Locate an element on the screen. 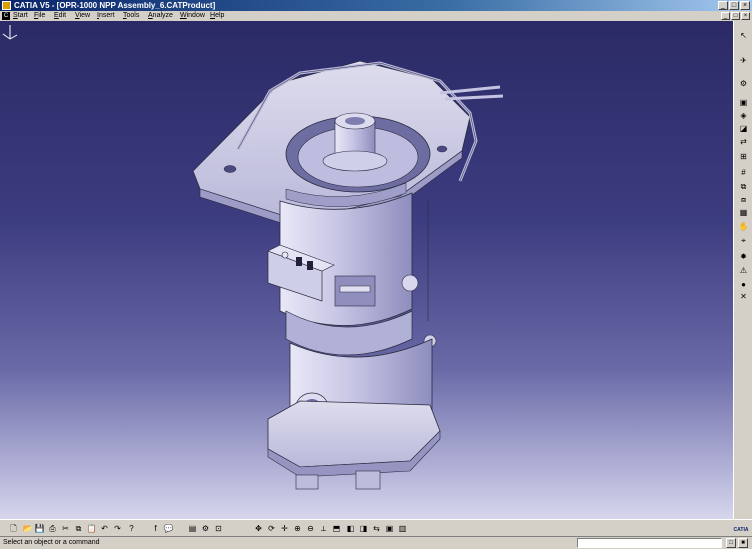  quick-view-icon: ⬒ is located at coordinates (336, 528).